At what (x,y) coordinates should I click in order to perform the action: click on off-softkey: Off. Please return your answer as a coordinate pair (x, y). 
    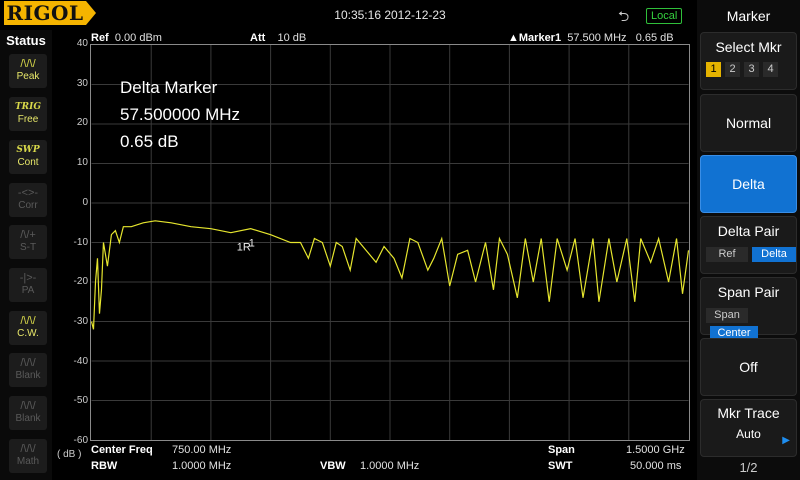
    Looking at the image, I should click on (748, 367).